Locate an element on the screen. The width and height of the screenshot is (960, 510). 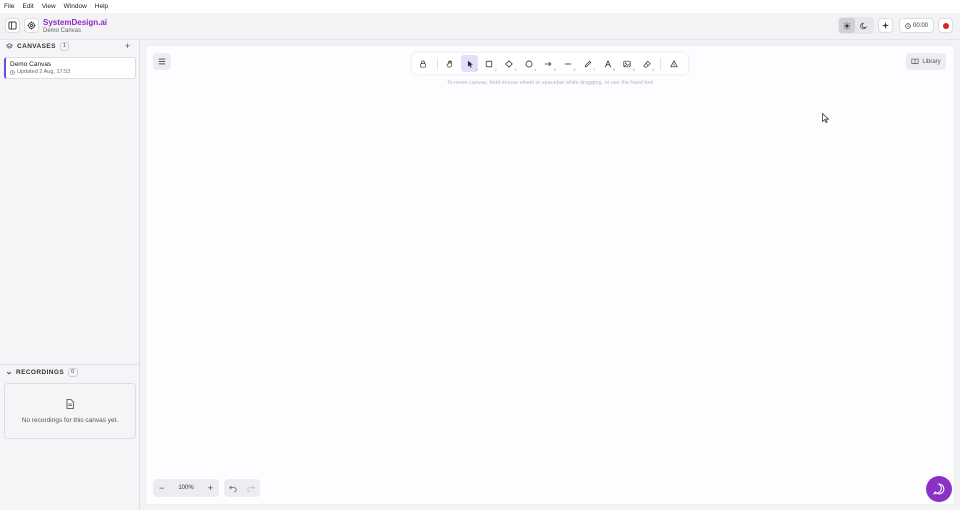
ellipse-icon is located at coordinates (529, 64).